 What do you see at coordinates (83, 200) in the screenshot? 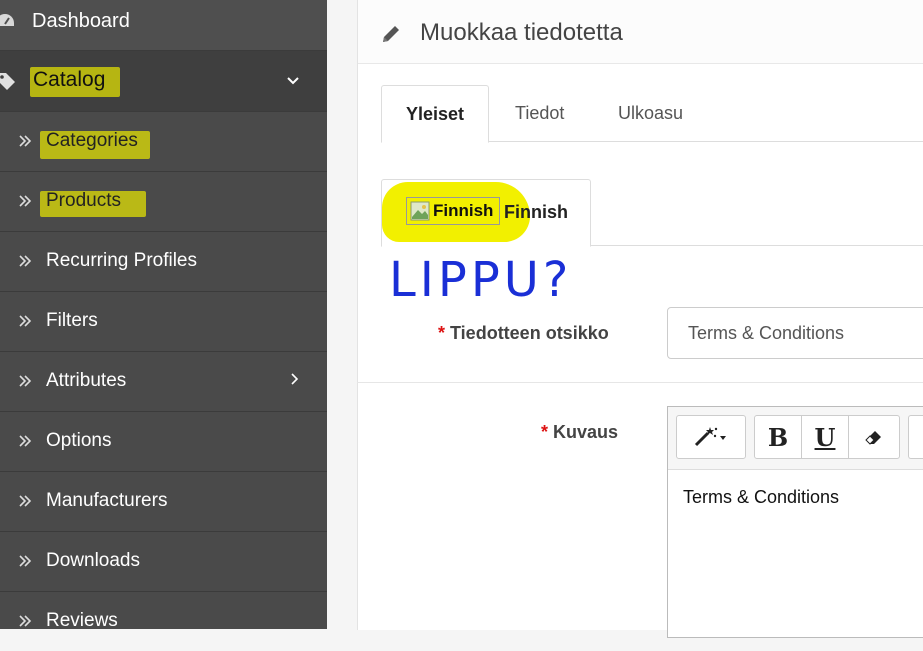
I see `sidebar-item-label: Products` at bounding box center [83, 200].